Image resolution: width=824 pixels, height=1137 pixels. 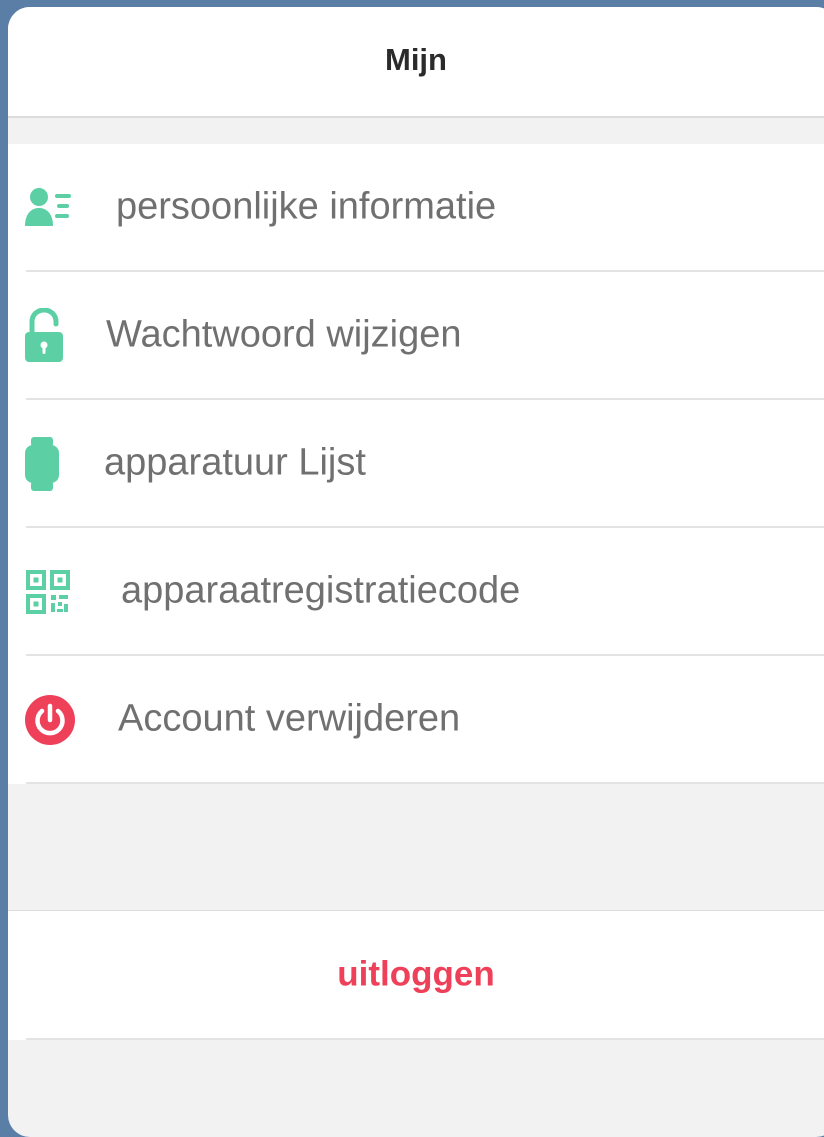 I want to click on menu-item-delete-account: Account verwijderen, so click(x=416, y=720).